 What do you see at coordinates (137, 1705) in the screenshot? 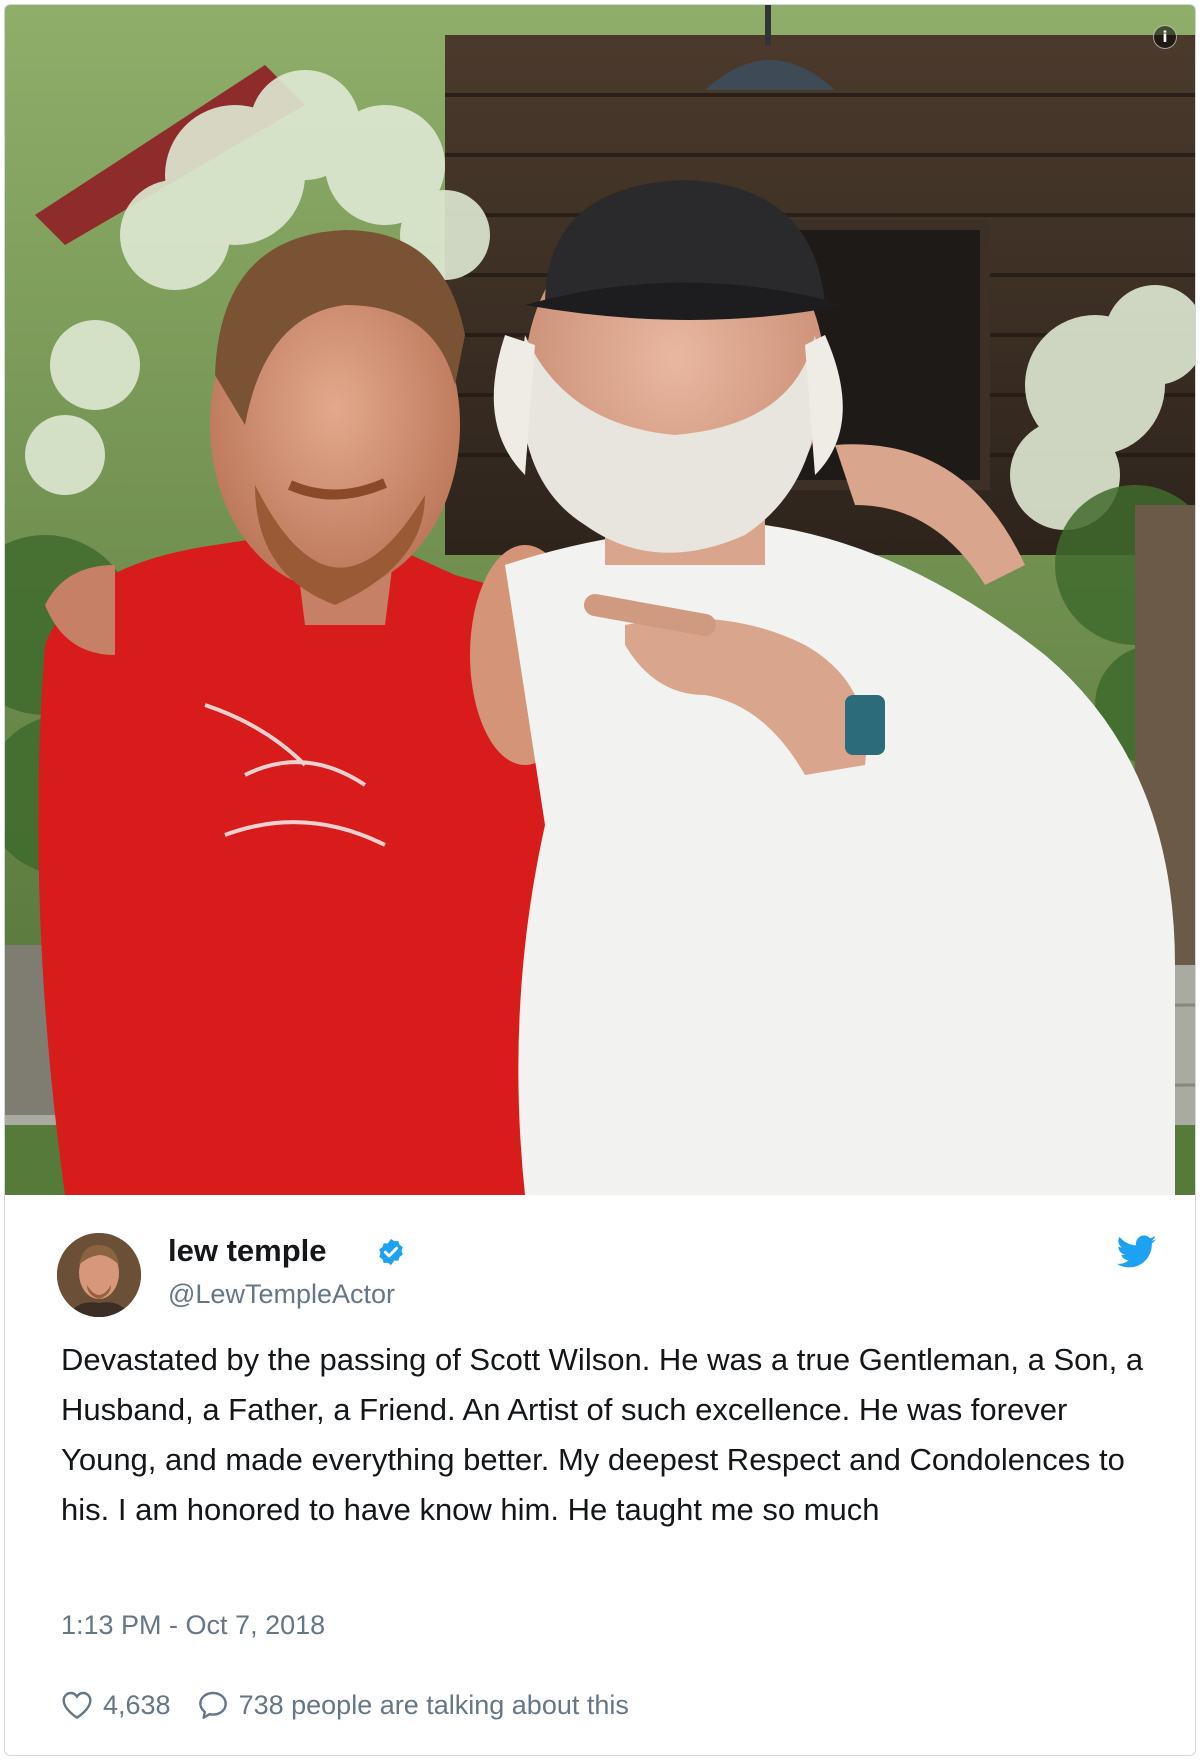
I see `like-count: 4,638` at bounding box center [137, 1705].